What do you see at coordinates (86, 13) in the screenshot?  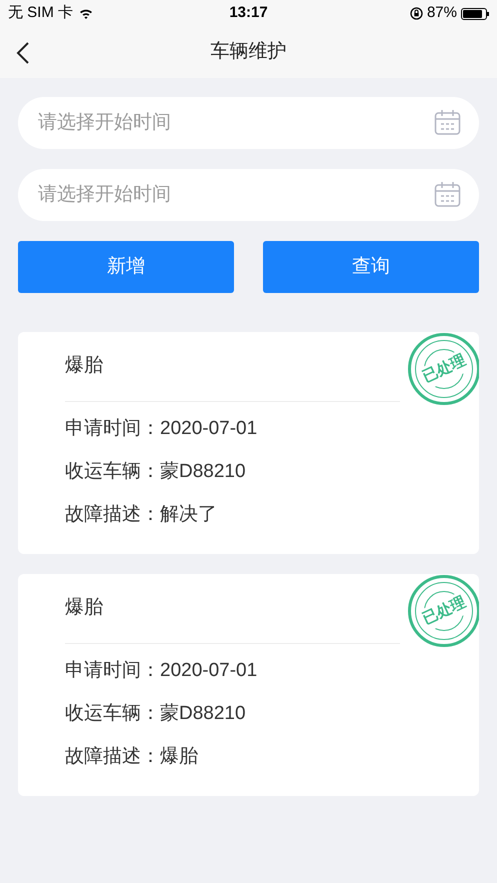 I see `wifi-icon` at bounding box center [86, 13].